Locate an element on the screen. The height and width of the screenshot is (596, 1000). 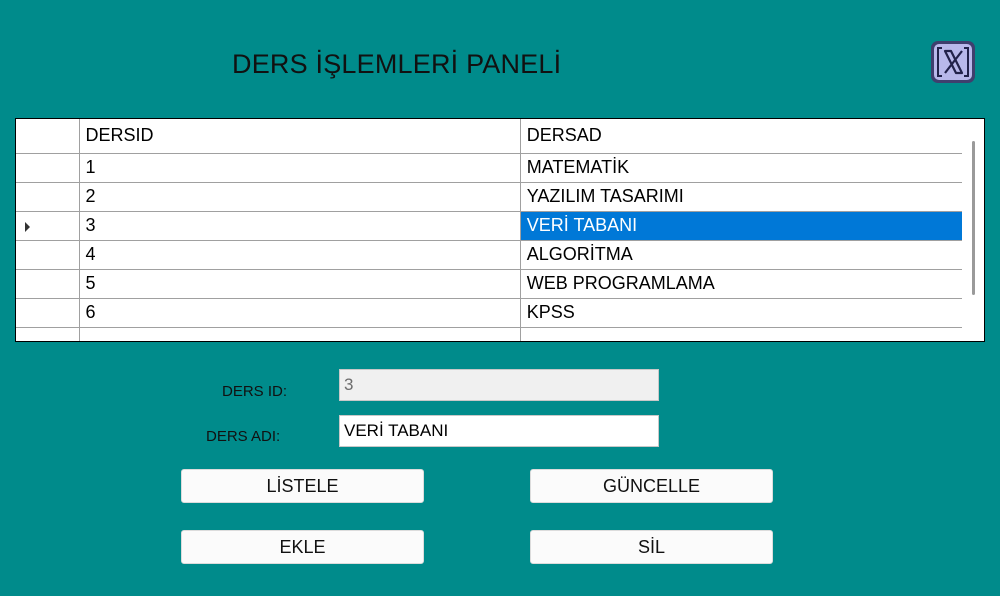
table-row-selected: 3 VERİ TABANI is located at coordinates (490, 226).